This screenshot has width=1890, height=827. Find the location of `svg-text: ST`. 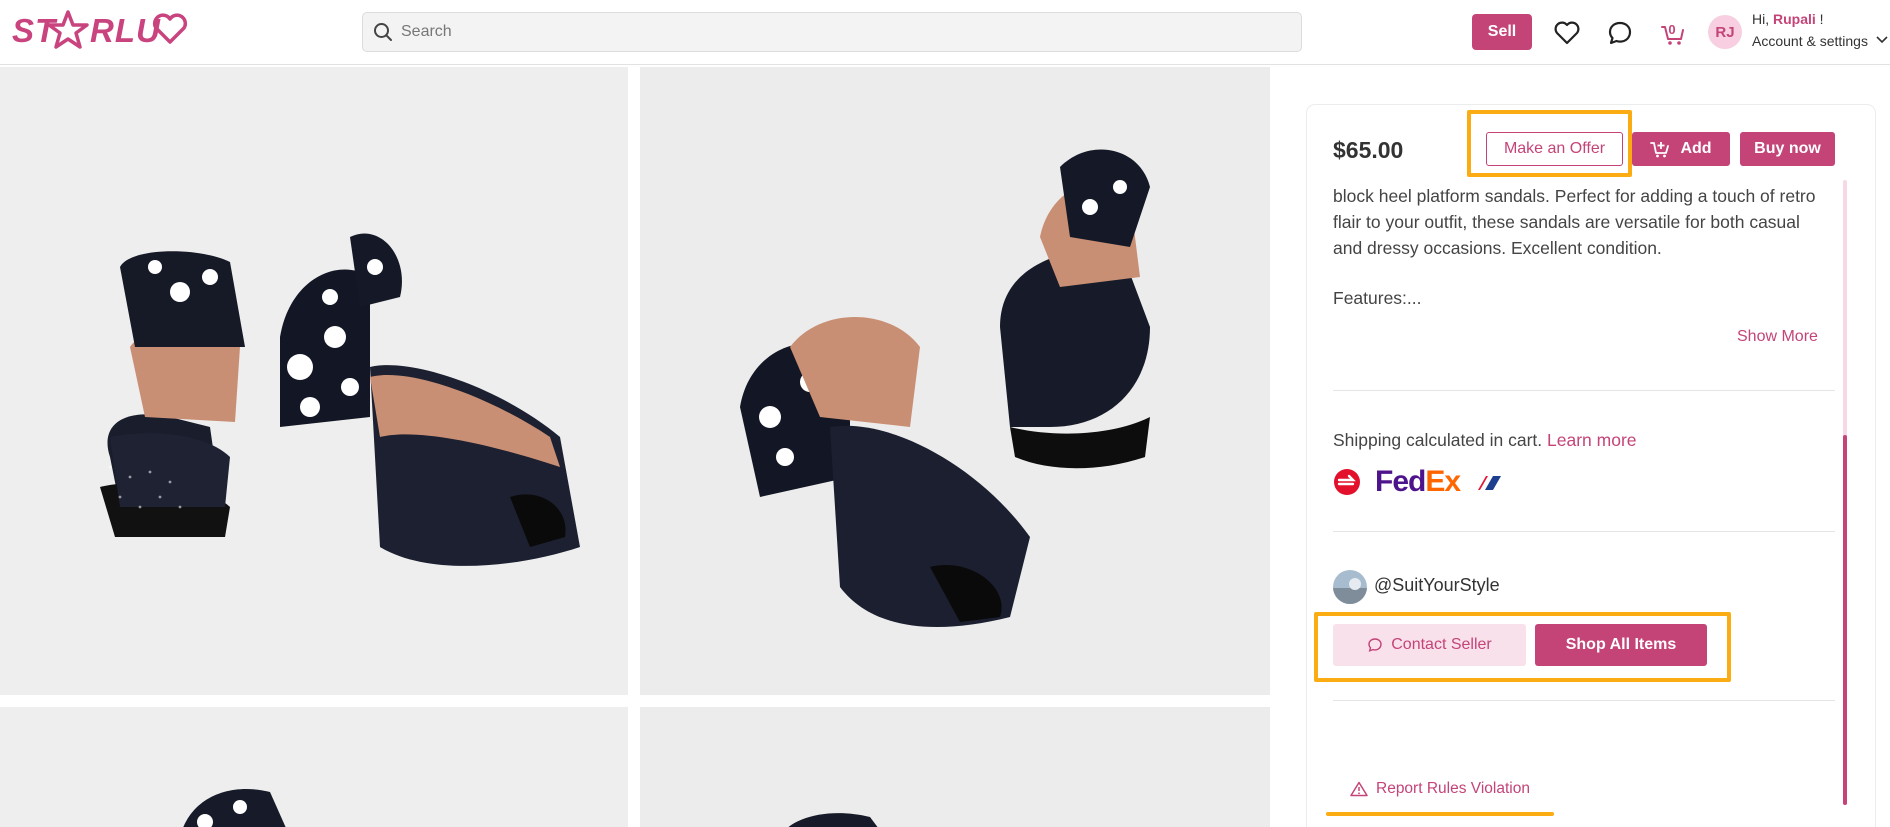

svg-text: ST is located at coordinates (35, 30).